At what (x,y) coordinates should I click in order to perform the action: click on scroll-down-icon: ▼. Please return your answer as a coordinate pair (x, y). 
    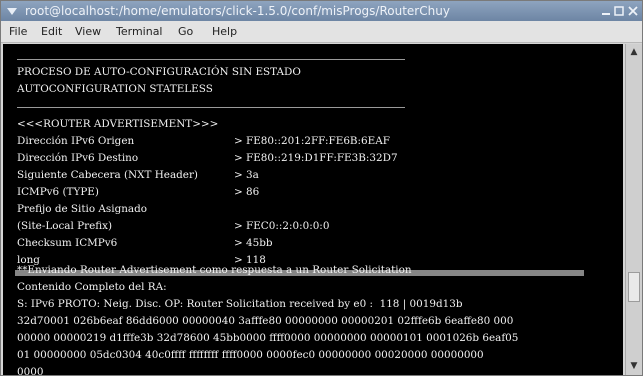
    Looking at the image, I should click on (634, 366).